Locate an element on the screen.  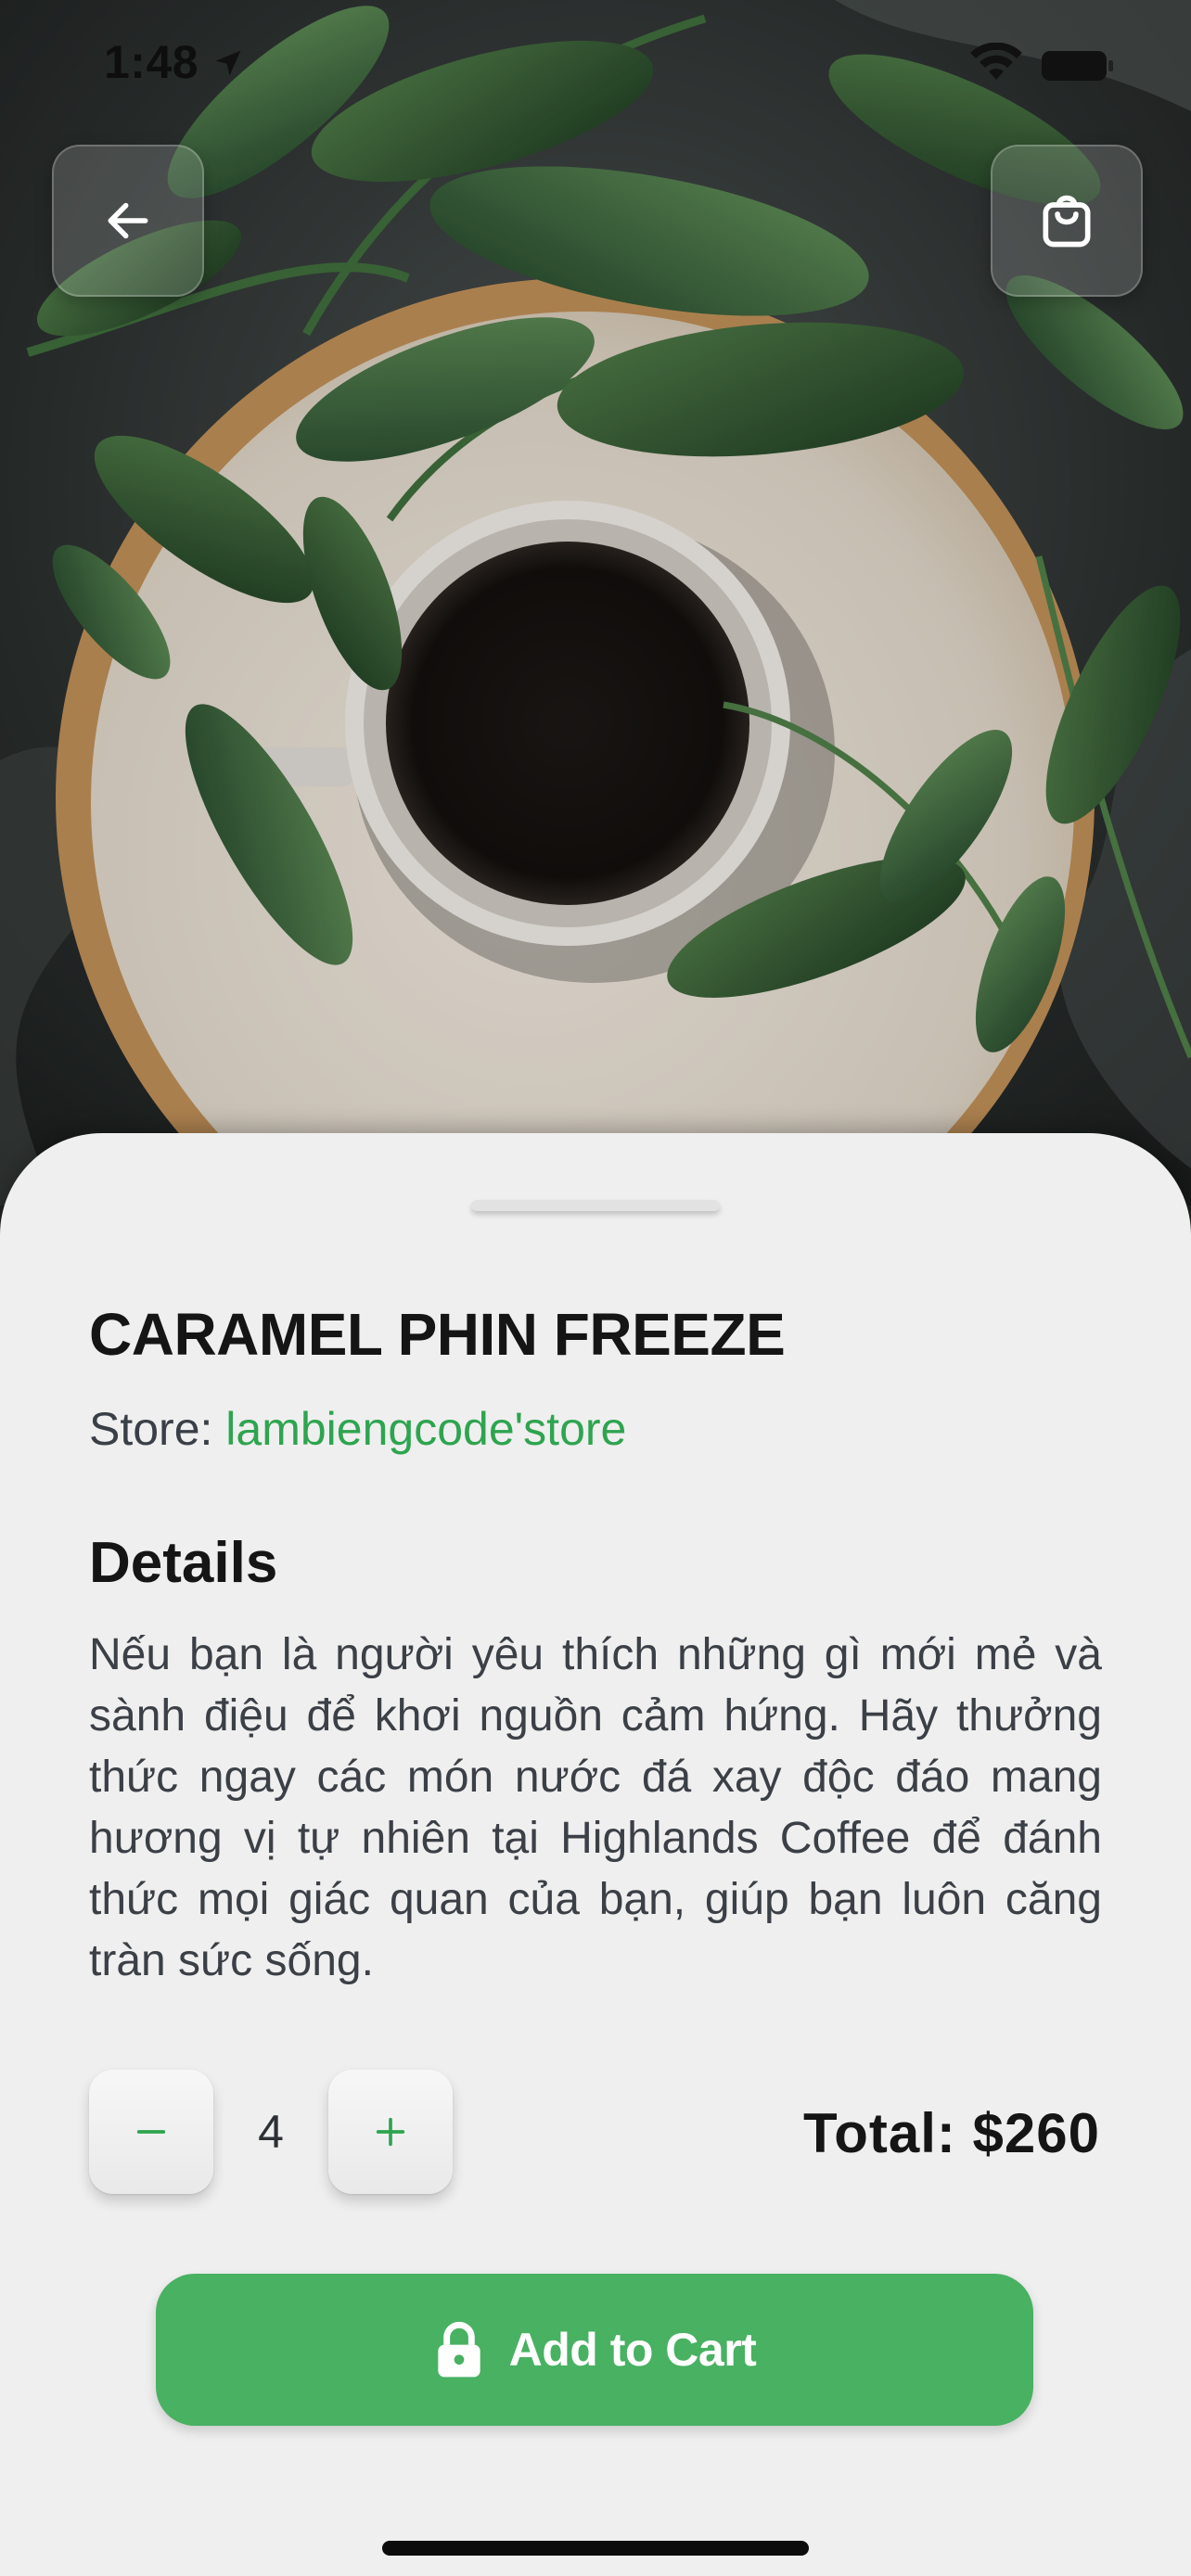
cart-button is located at coordinates (1067, 221).